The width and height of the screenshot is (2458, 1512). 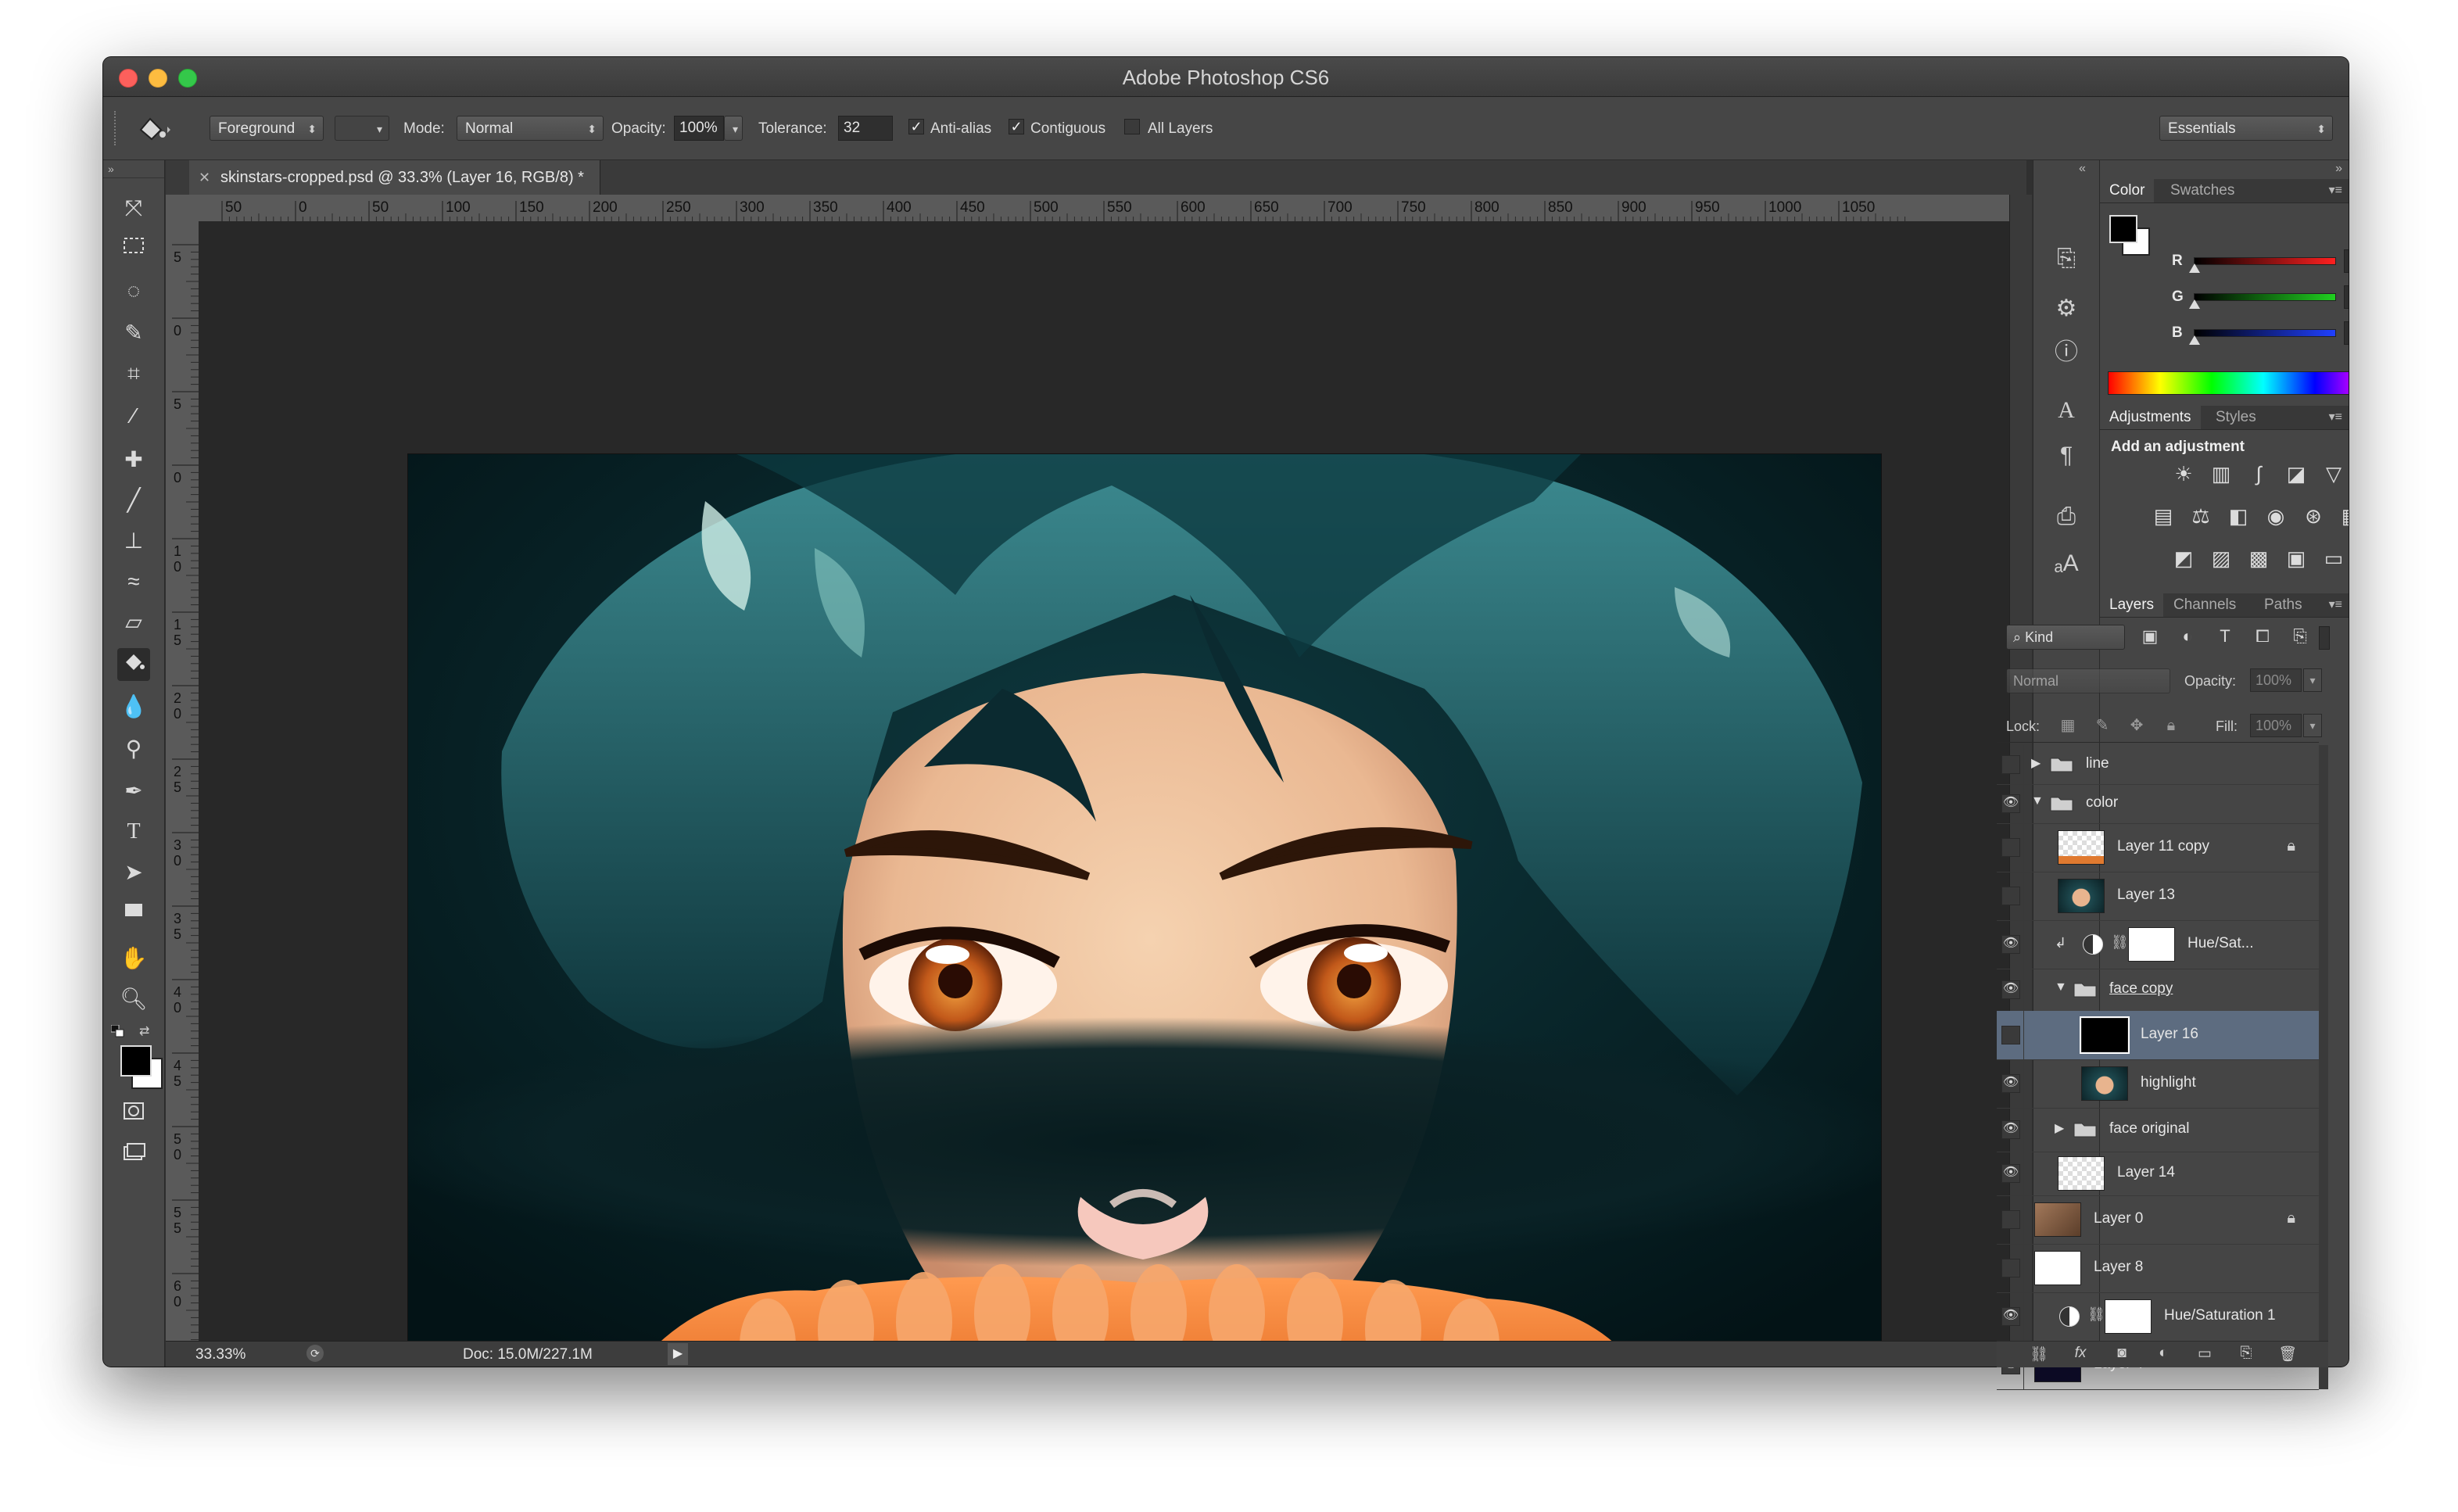 I want to click on tab-layers: Layers, so click(x=2132, y=605).